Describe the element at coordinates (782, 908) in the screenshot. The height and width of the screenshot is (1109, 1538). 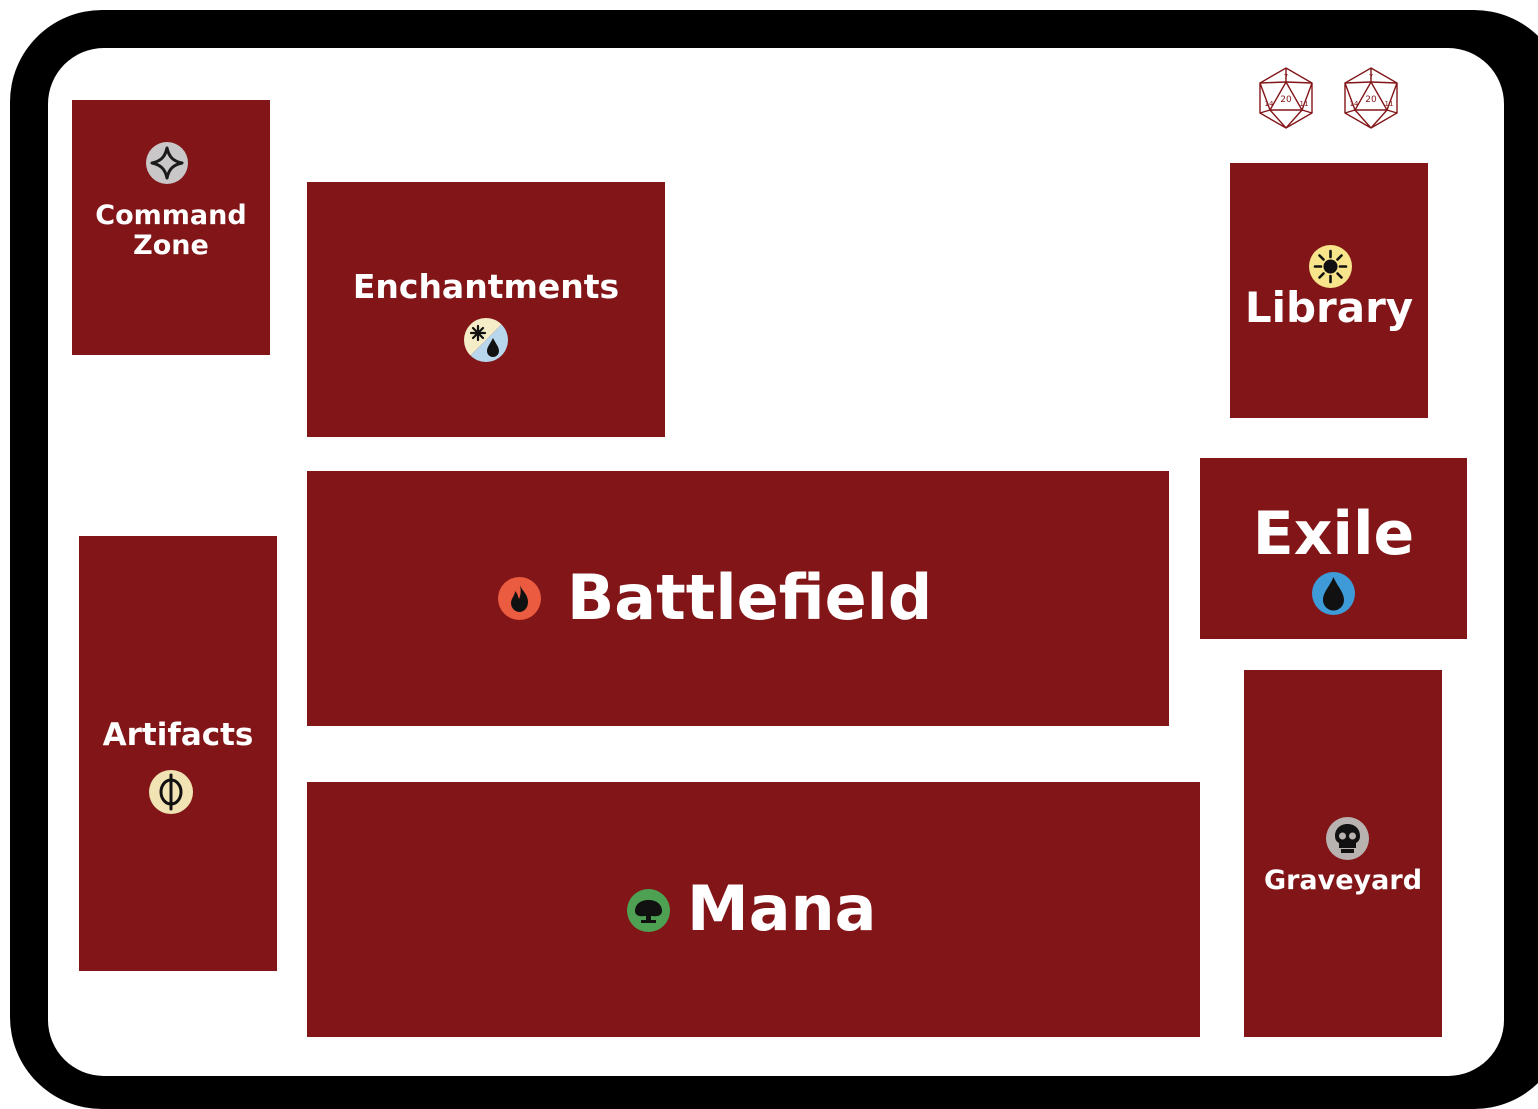
I see `mana-label: Mana` at that location.